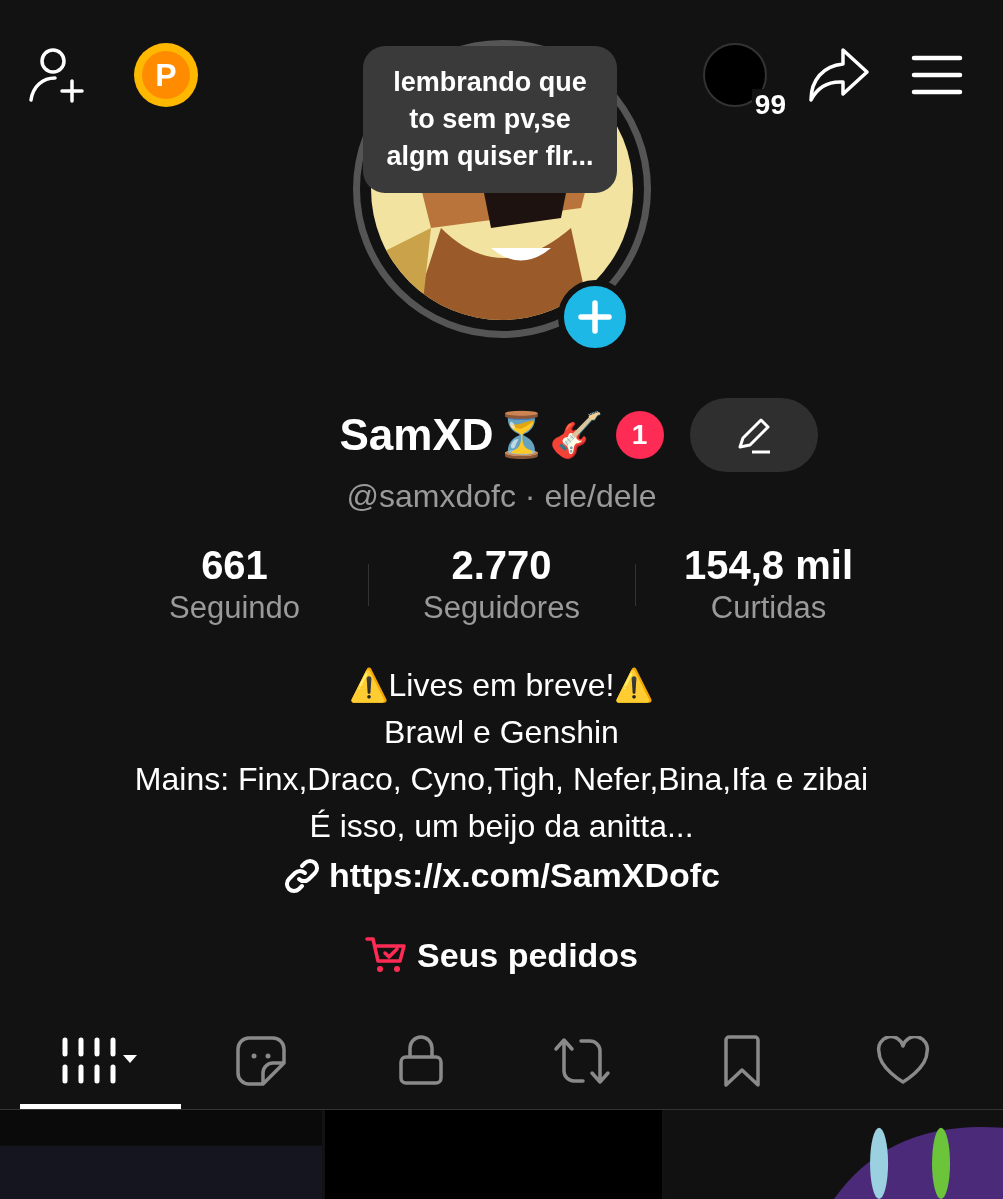 This screenshot has height=1199, width=1003. Describe the element at coordinates (768, 608) in the screenshot. I see `stat-label: Curtidas` at that location.